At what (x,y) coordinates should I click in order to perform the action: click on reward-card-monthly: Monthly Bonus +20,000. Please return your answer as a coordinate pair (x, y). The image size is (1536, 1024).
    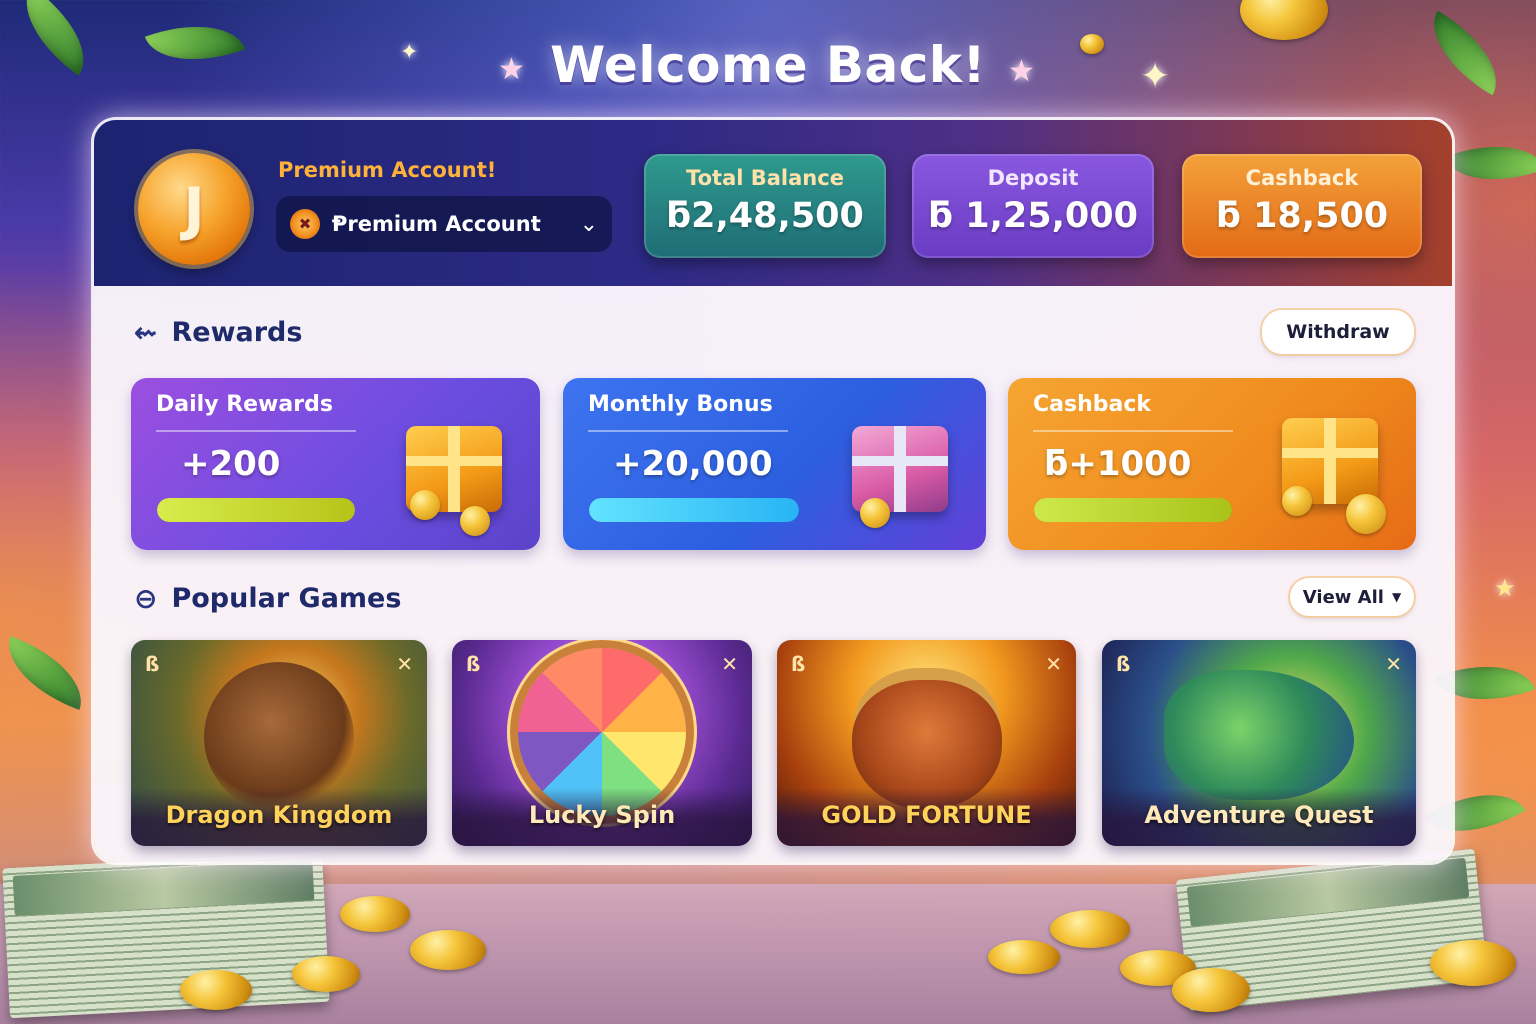
    Looking at the image, I should click on (774, 464).